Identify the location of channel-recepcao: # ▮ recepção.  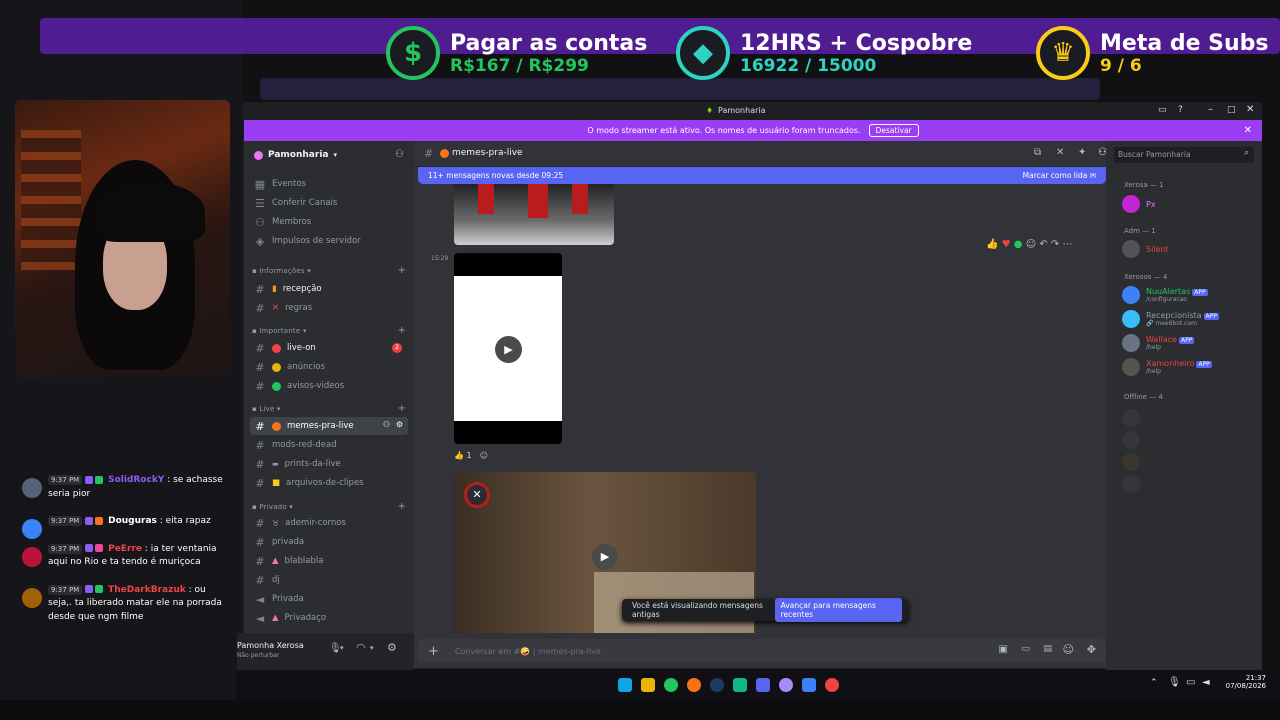
(329, 289).